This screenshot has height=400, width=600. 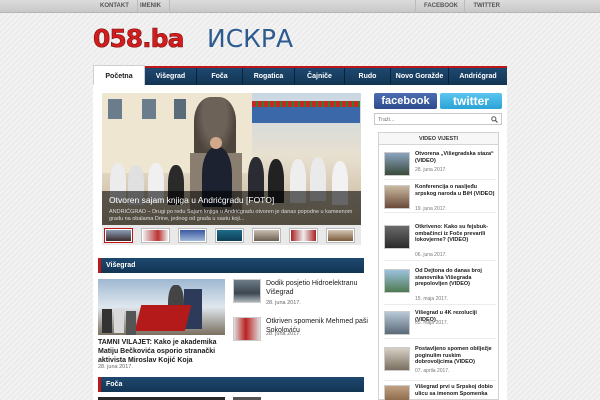 What do you see at coordinates (317, 288) in the screenshot?
I see `news-title: Dodik posjetio Hidroelektranu Višegrad` at bounding box center [317, 288].